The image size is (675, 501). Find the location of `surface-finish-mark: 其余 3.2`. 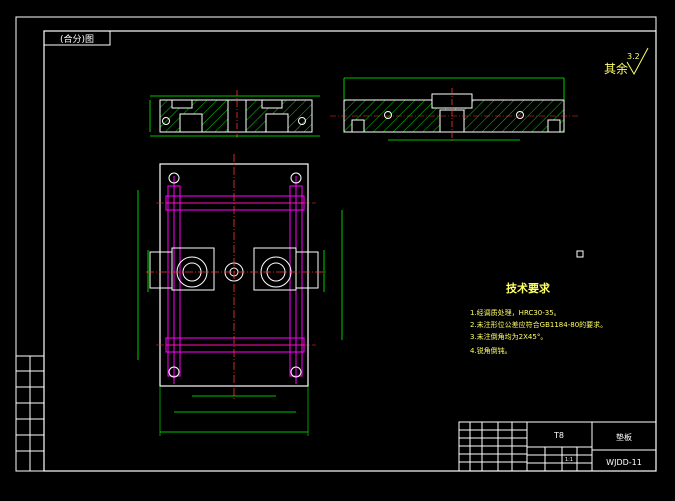

surface-finish-mark: 其余 3.2 is located at coordinates (626, 61).